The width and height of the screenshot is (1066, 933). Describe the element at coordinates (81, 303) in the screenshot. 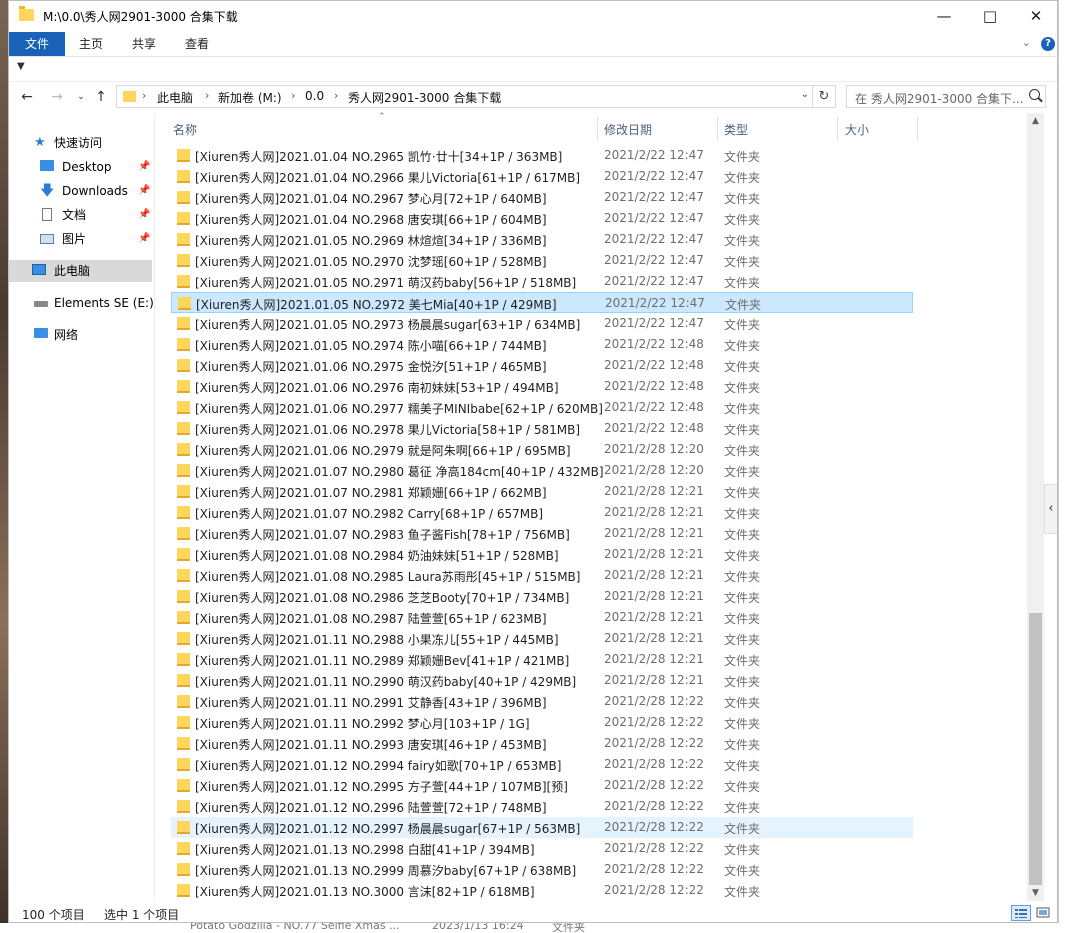

I see `nav-drive-e: Elements SE (E:)` at that location.